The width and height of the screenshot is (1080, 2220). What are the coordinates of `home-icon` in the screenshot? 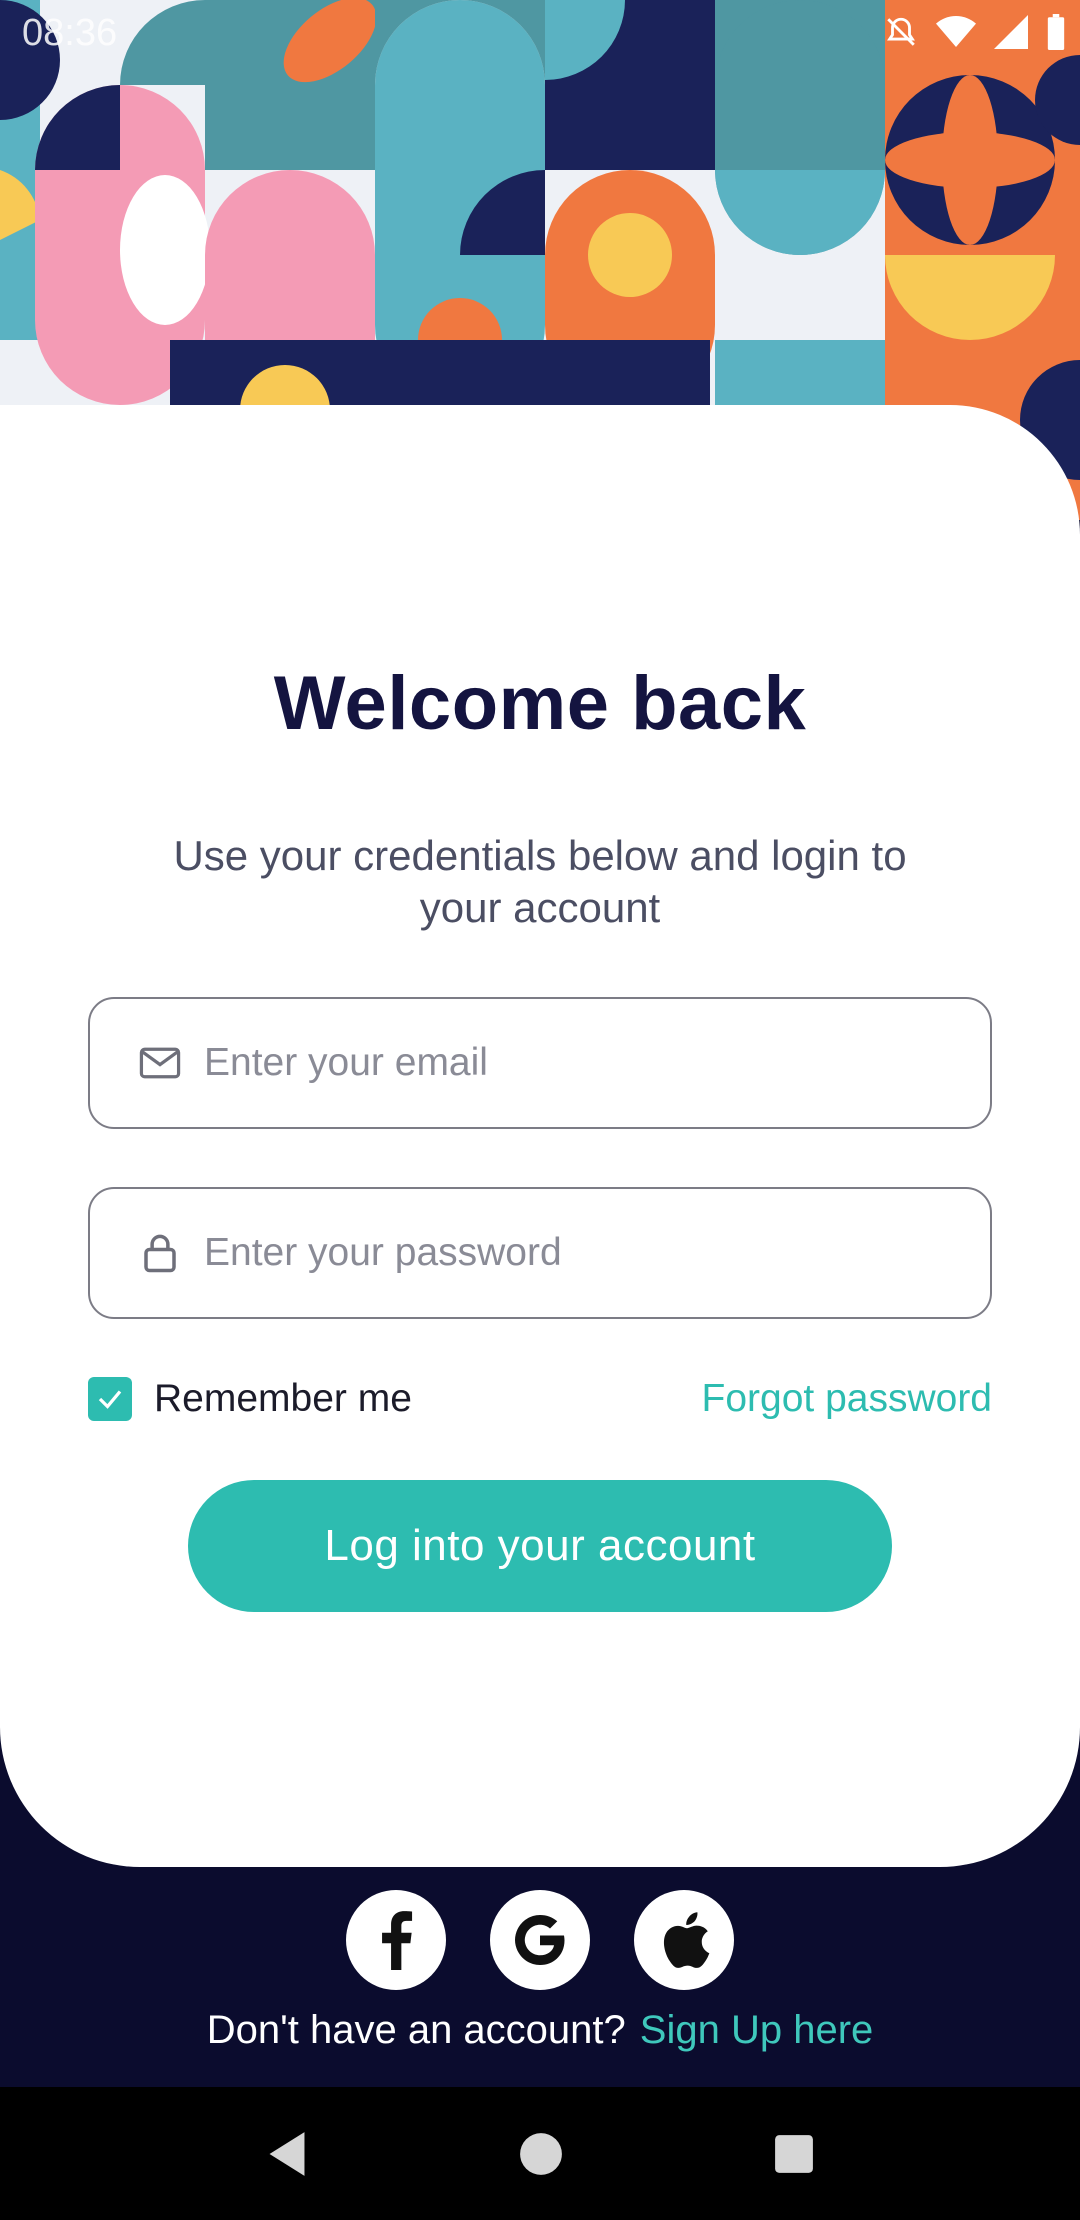 It's located at (541, 2153).